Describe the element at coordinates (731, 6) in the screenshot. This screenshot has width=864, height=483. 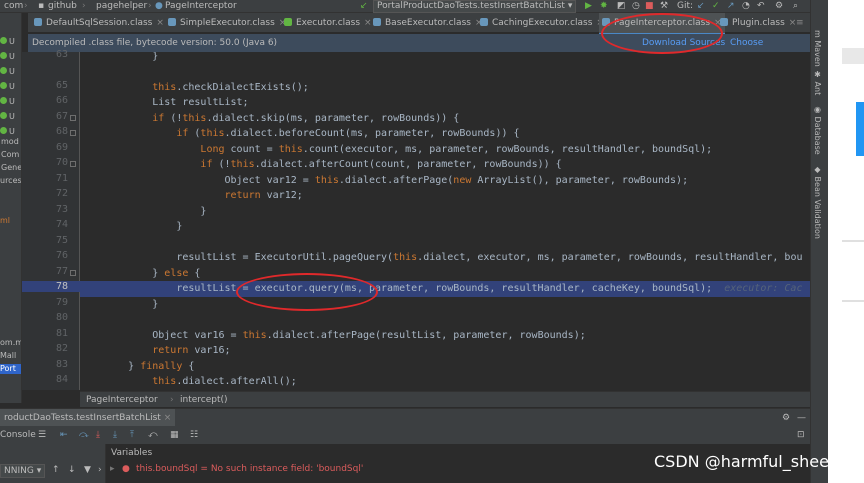
I see `git-push-icon: ↗` at that location.